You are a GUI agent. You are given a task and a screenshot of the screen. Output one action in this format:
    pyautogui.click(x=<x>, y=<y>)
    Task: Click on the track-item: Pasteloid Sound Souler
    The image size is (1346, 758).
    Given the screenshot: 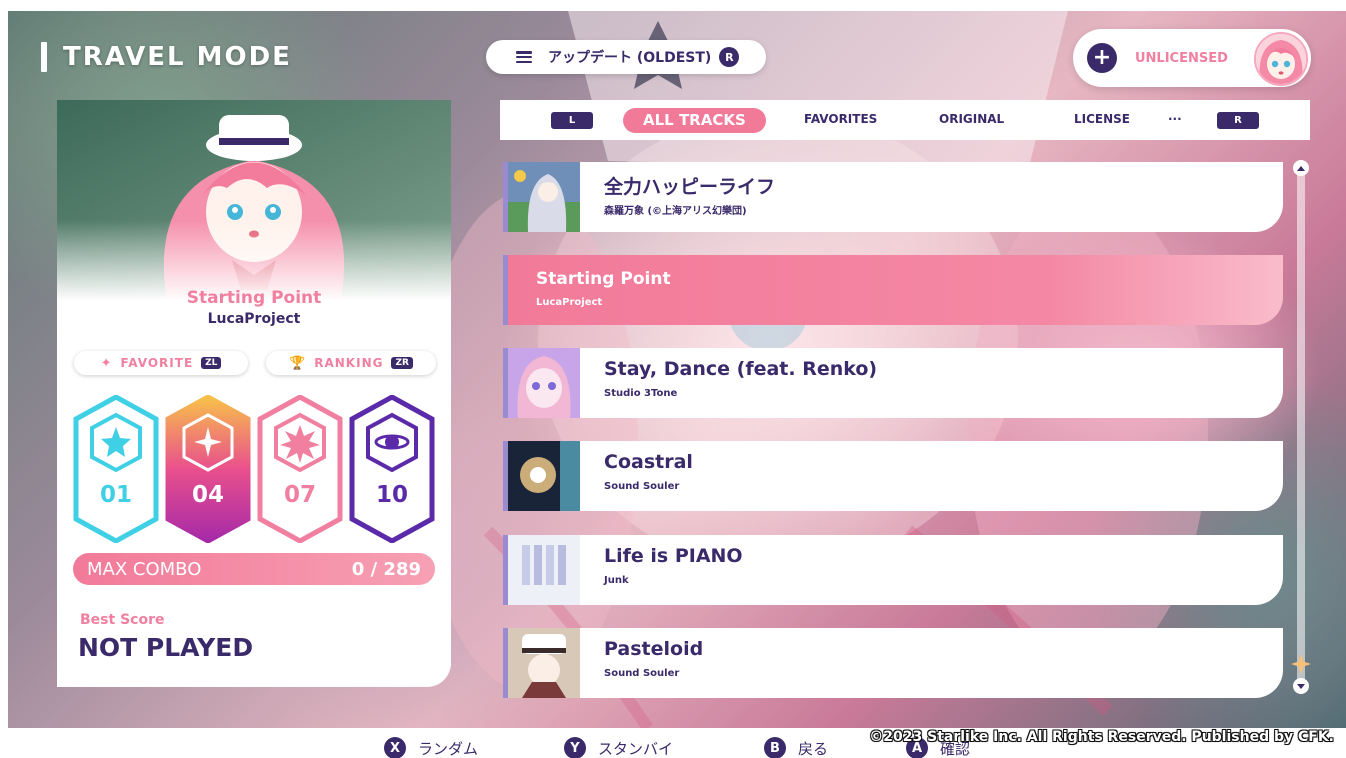 What is the action you would take?
    pyautogui.click(x=893, y=663)
    